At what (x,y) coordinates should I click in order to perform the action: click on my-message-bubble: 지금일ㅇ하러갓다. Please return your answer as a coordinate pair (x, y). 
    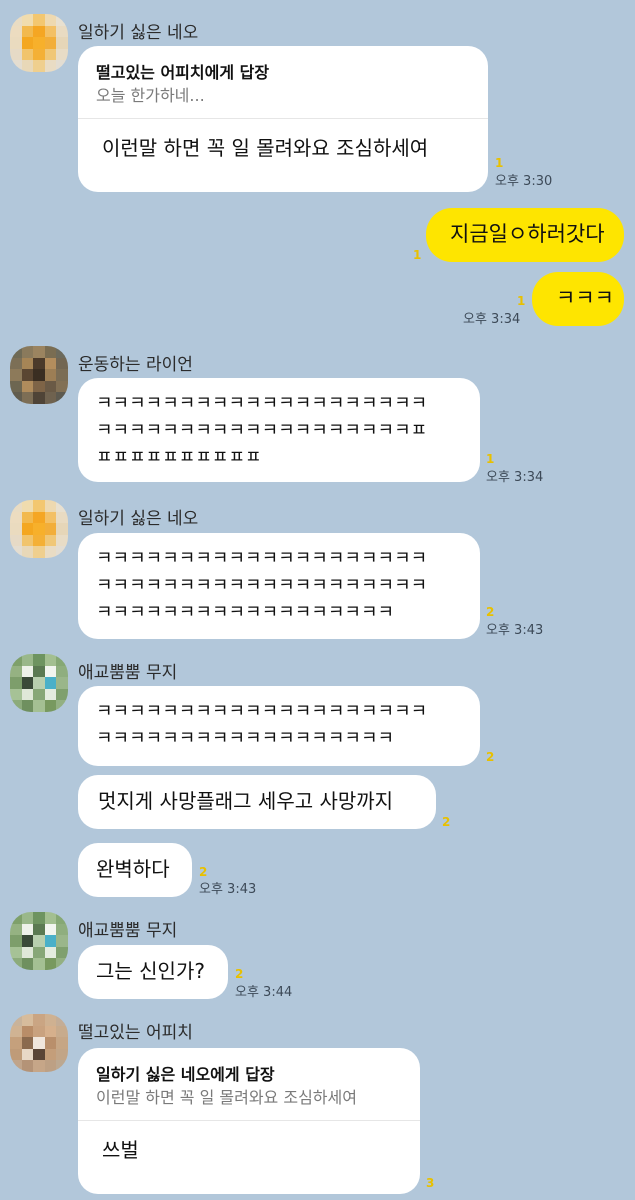
    Looking at the image, I should click on (525, 235).